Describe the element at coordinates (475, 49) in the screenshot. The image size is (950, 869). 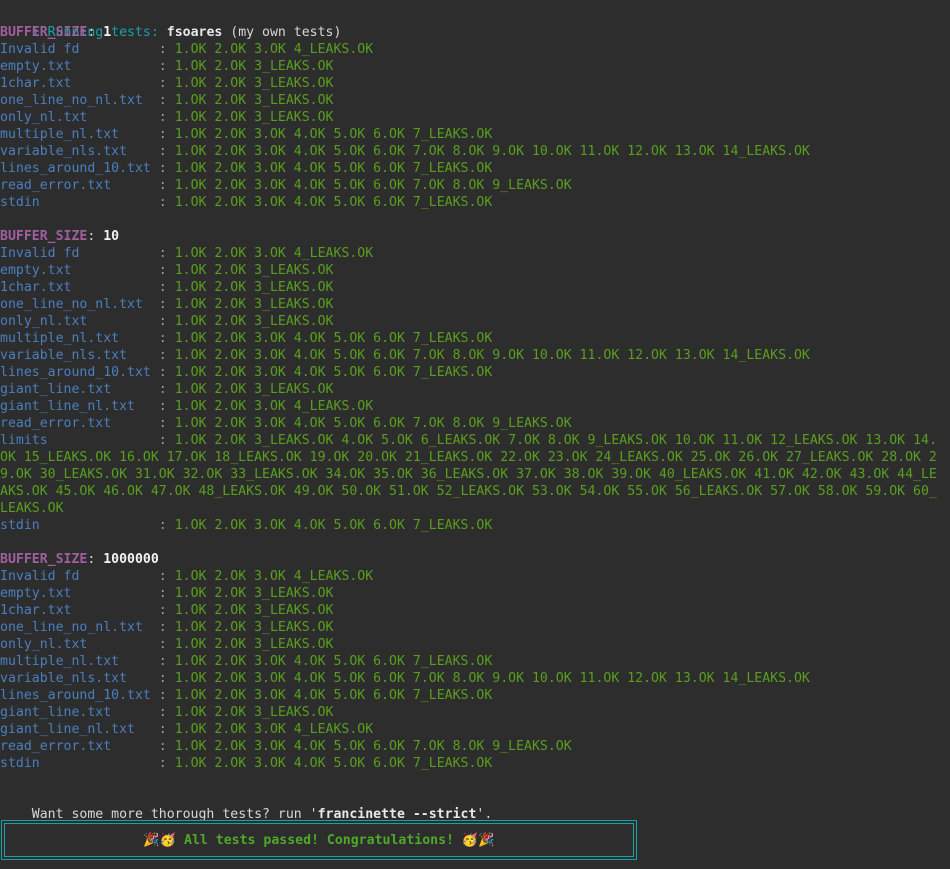
I see `test-result-row: Invalid fd : 1.OK 2.OK 3.OK 4_LEAKS.OK` at that location.